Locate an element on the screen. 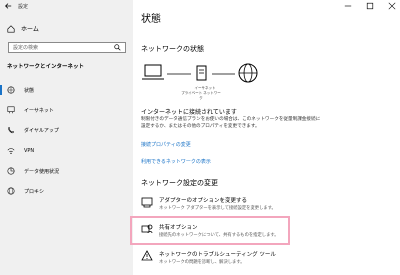  ethernet-icon is located at coordinates (11, 110).